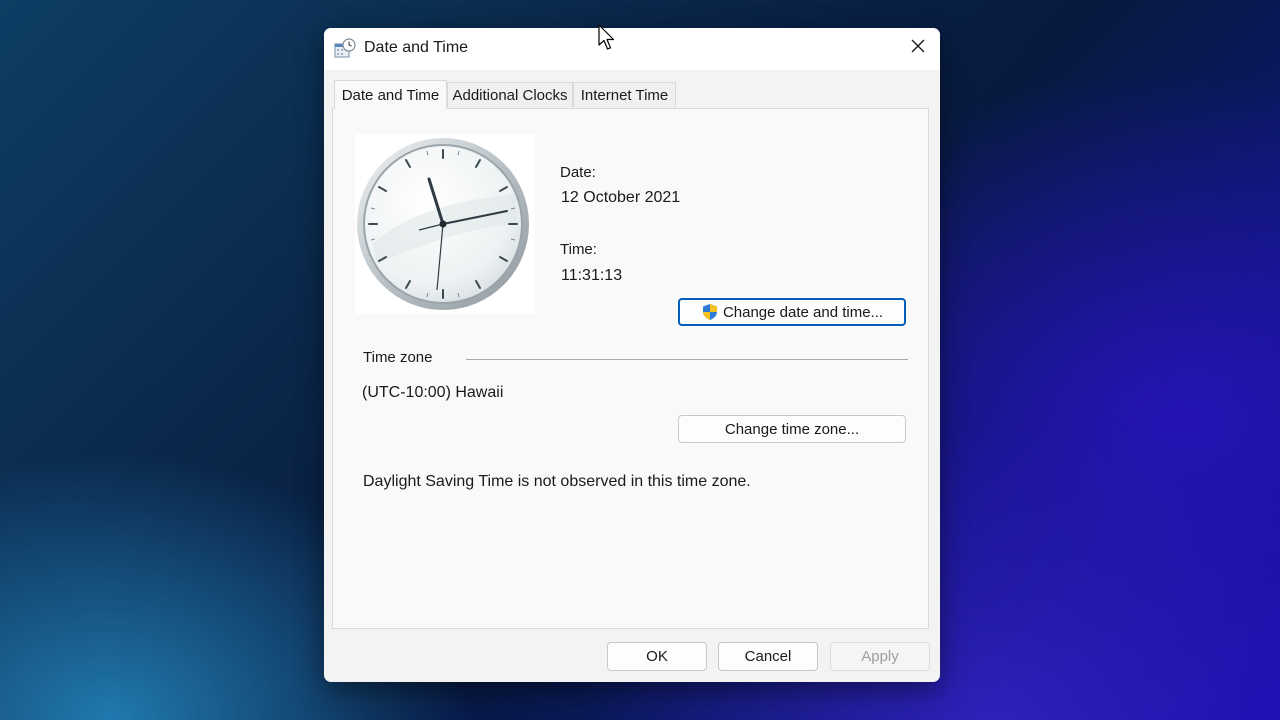  Describe the element at coordinates (657, 656) in the screenshot. I see `ok-button: OK` at that location.